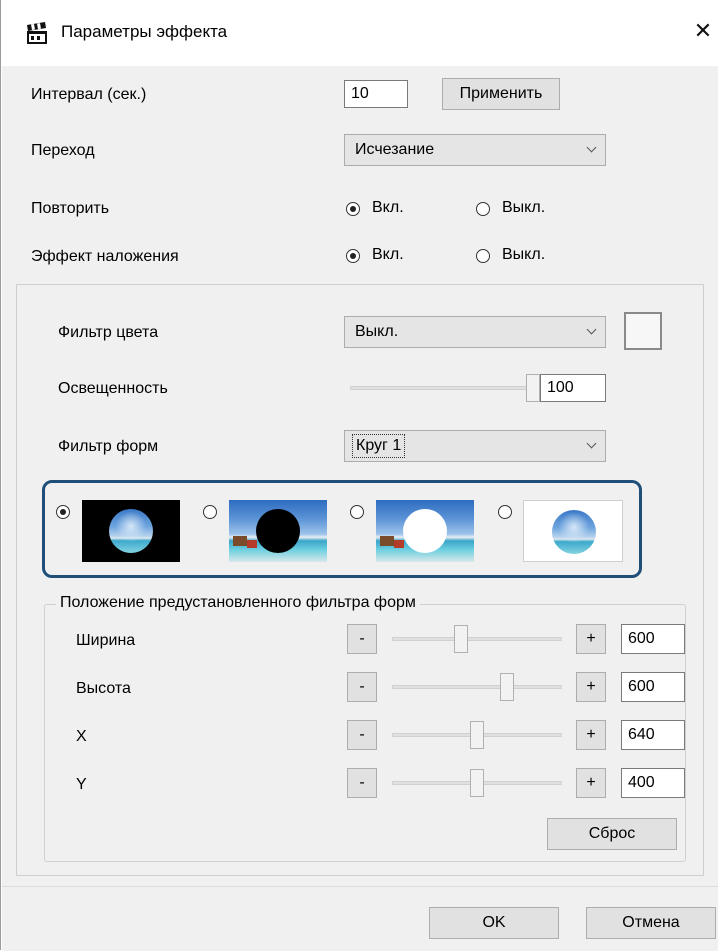 Image resolution: width=720 pixels, height=951 pixels. I want to click on preset-row-0-minus-button: -, so click(362, 639).